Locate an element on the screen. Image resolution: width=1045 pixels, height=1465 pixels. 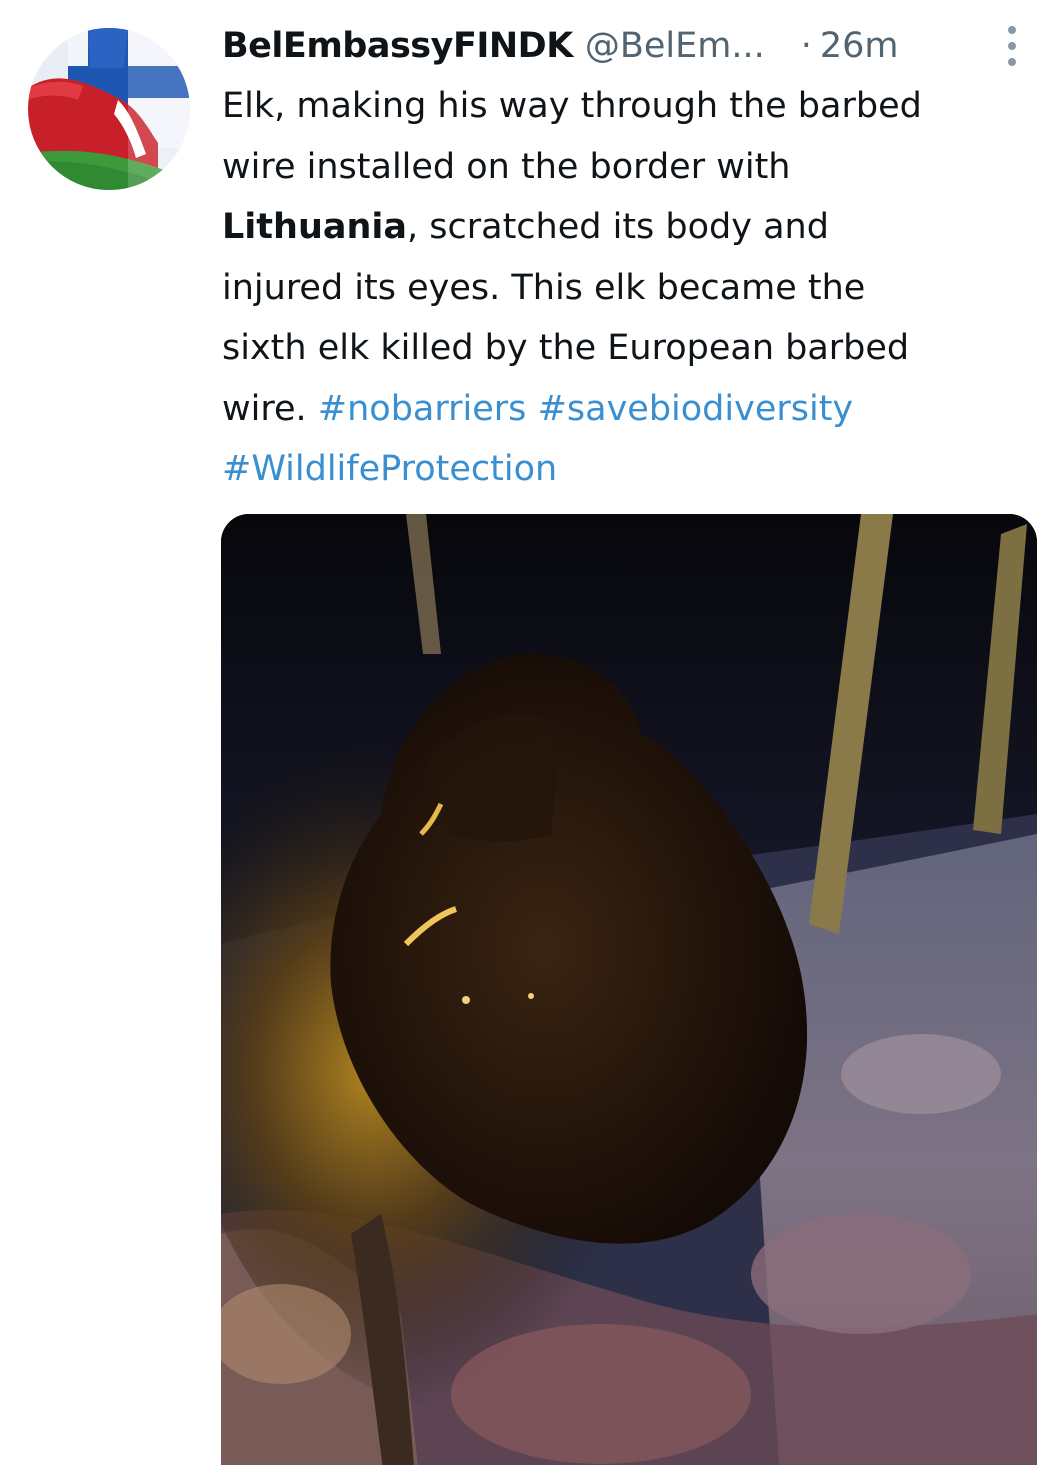
tweet-header: BelEmbassyFINDK @BelEm... · 26m is located at coordinates (622, 46).